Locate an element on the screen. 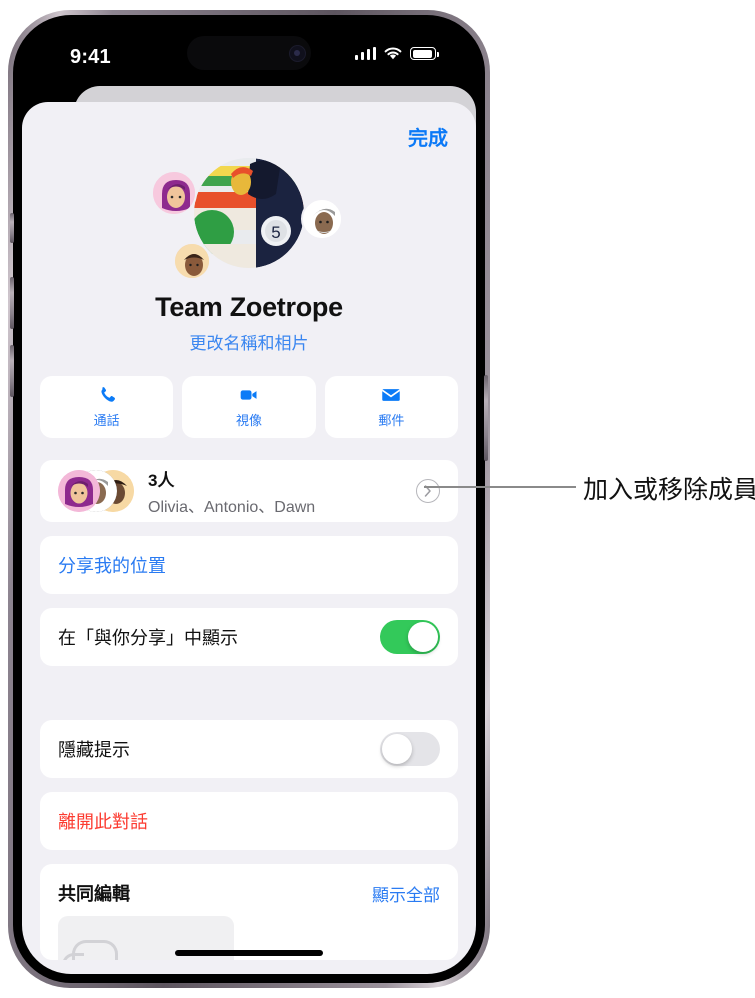 The height and width of the screenshot is (998, 755). video-button-label: 視像 is located at coordinates (248, 420).